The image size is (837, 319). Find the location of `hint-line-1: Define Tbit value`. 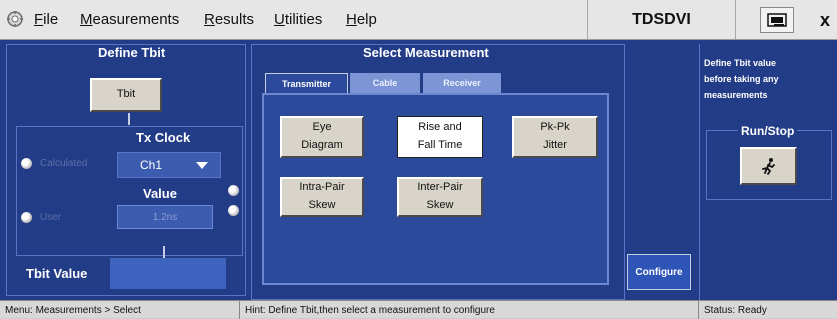

hint-line-1: Define Tbit value is located at coordinates (740, 63).